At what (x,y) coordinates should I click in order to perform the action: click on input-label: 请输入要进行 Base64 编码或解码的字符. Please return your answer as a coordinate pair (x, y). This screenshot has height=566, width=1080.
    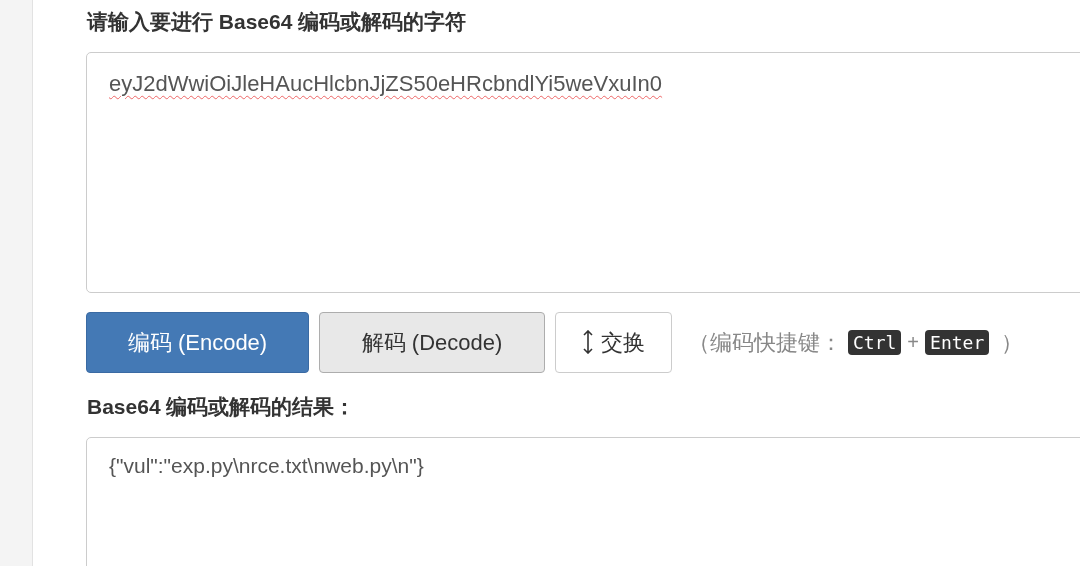
    Looking at the image, I should click on (277, 22).